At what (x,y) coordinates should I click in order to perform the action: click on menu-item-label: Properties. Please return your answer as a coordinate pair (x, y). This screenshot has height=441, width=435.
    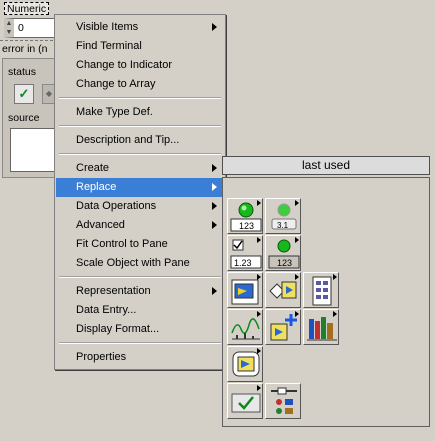
    Looking at the image, I should click on (101, 357).